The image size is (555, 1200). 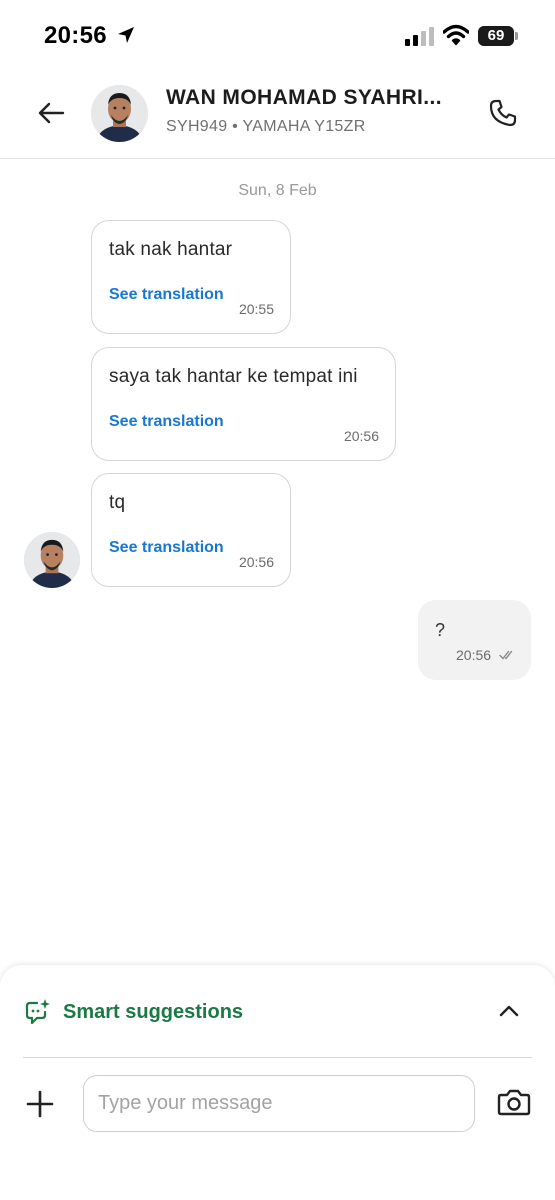 I want to click on date-separator: Sun, 8 Feb, so click(x=277, y=190).